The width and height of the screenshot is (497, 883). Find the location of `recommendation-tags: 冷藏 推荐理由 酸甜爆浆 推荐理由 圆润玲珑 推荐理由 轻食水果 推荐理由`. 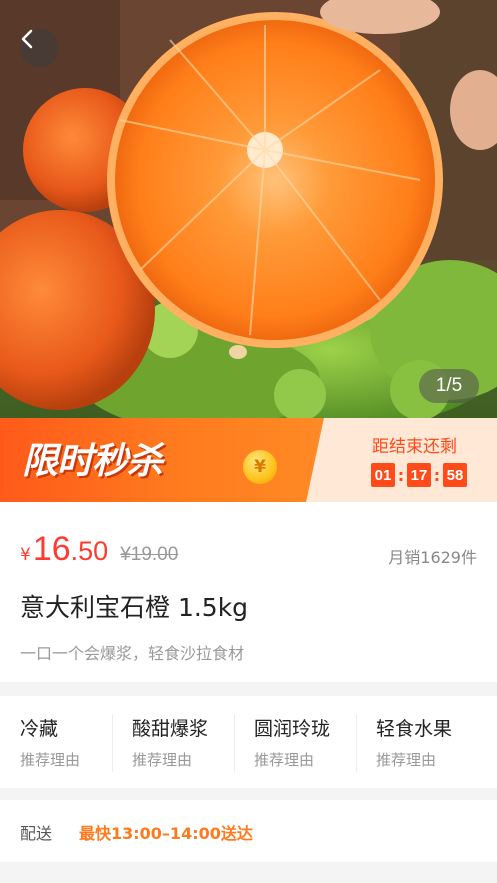

recommendation-tags: 冷藏 推荐理由 酸甜爆浆 推荐理由 圆润玲珑 推荐理由 轻食水果 推荐理由 is located at coordinates (248, 742).